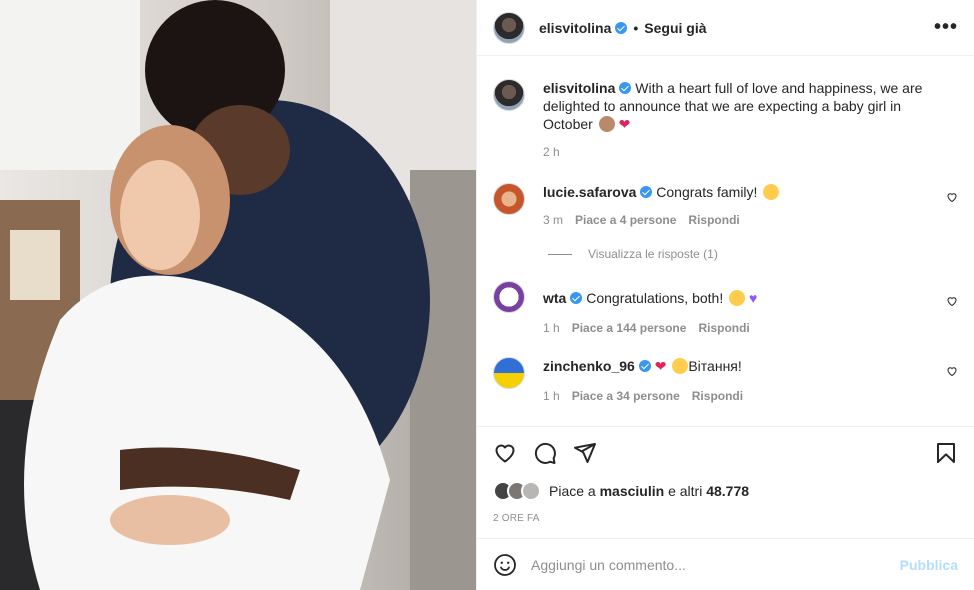  I want to click on add-comment-bar: Pubblica, so click(725, 564).